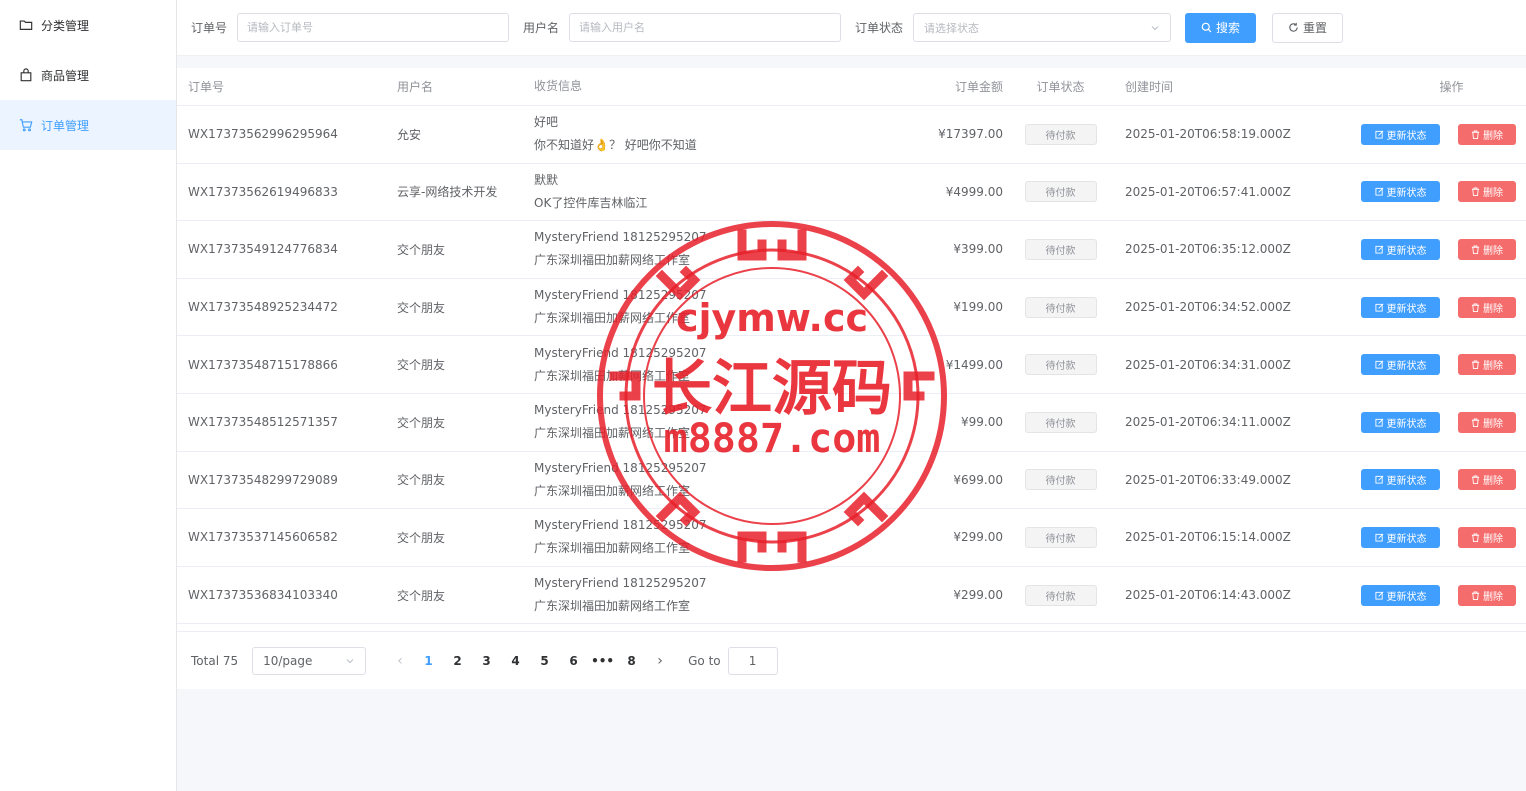 The image size is (1526, 791). What do you see at coordinates (263, 595) in the screenshot?
I see `order-no-cell: WX17373536834103340` at bounding box center [263, 595].